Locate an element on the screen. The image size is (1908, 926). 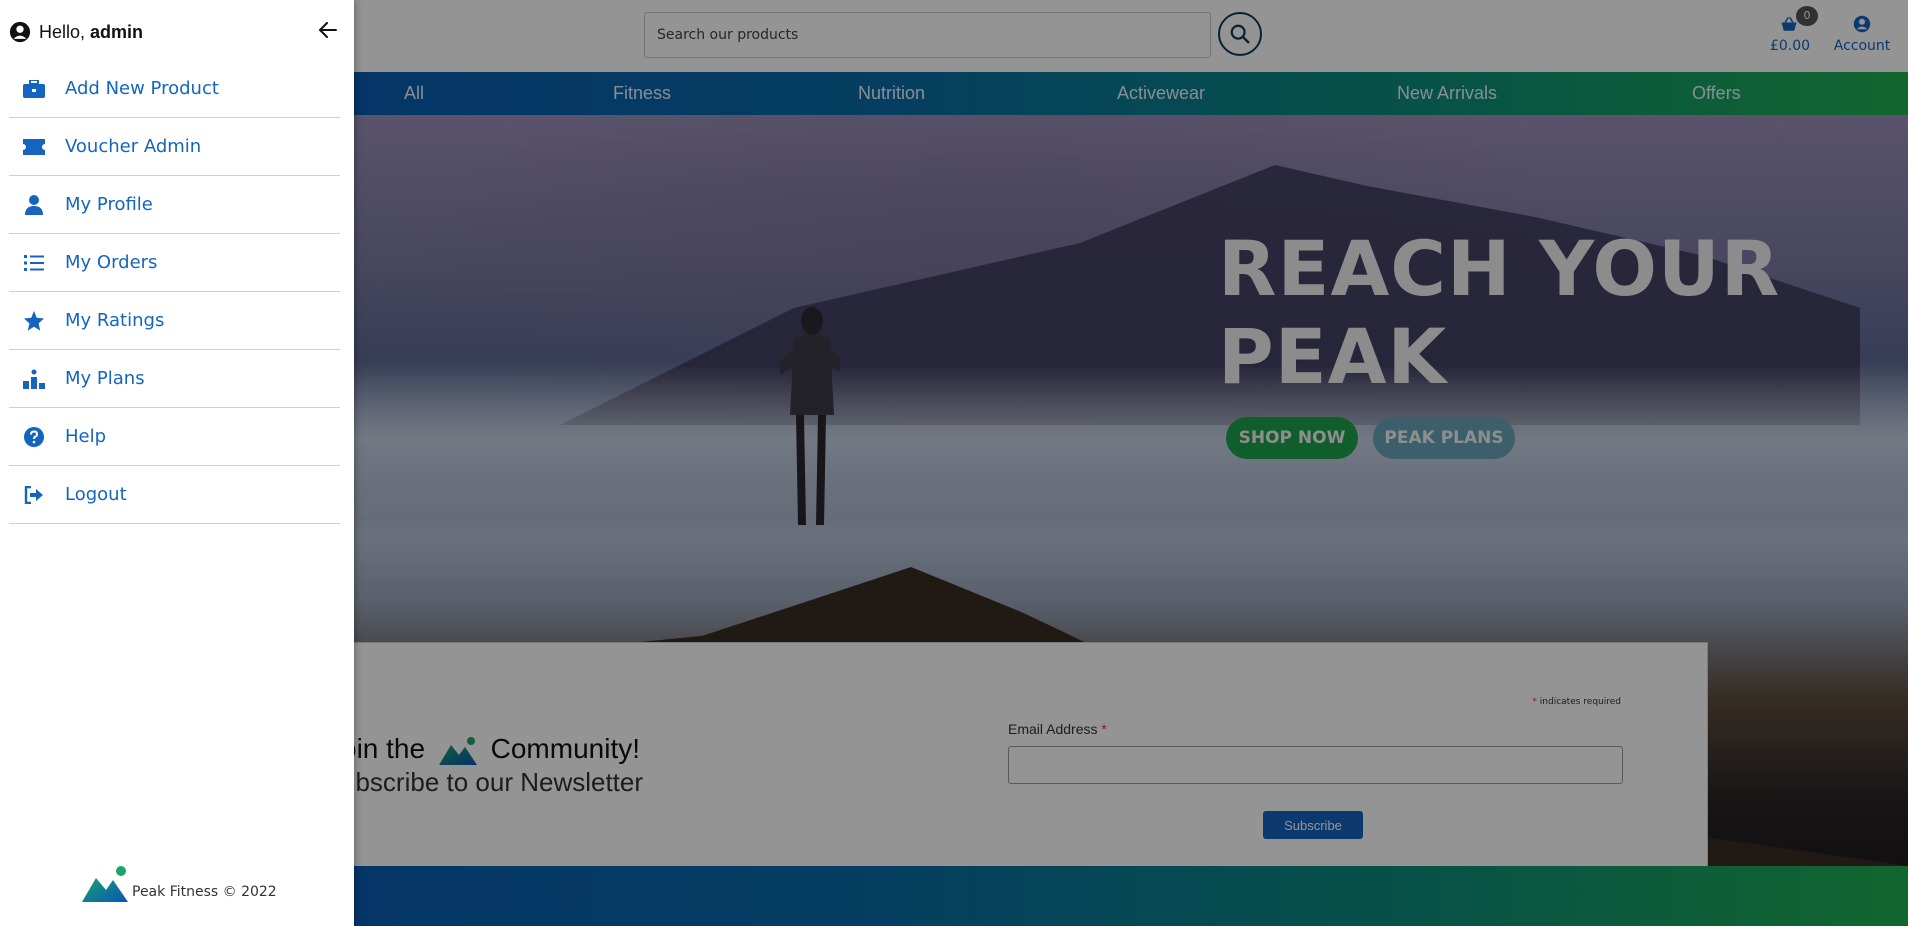
close-drawer-button is located at coordinates (328, 30).